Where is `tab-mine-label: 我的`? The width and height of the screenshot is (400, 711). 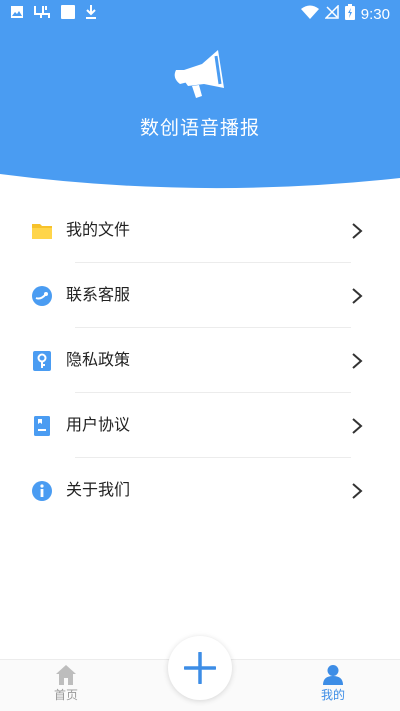 tab-mine-label: 我的 is located at coordinates (332, 695).